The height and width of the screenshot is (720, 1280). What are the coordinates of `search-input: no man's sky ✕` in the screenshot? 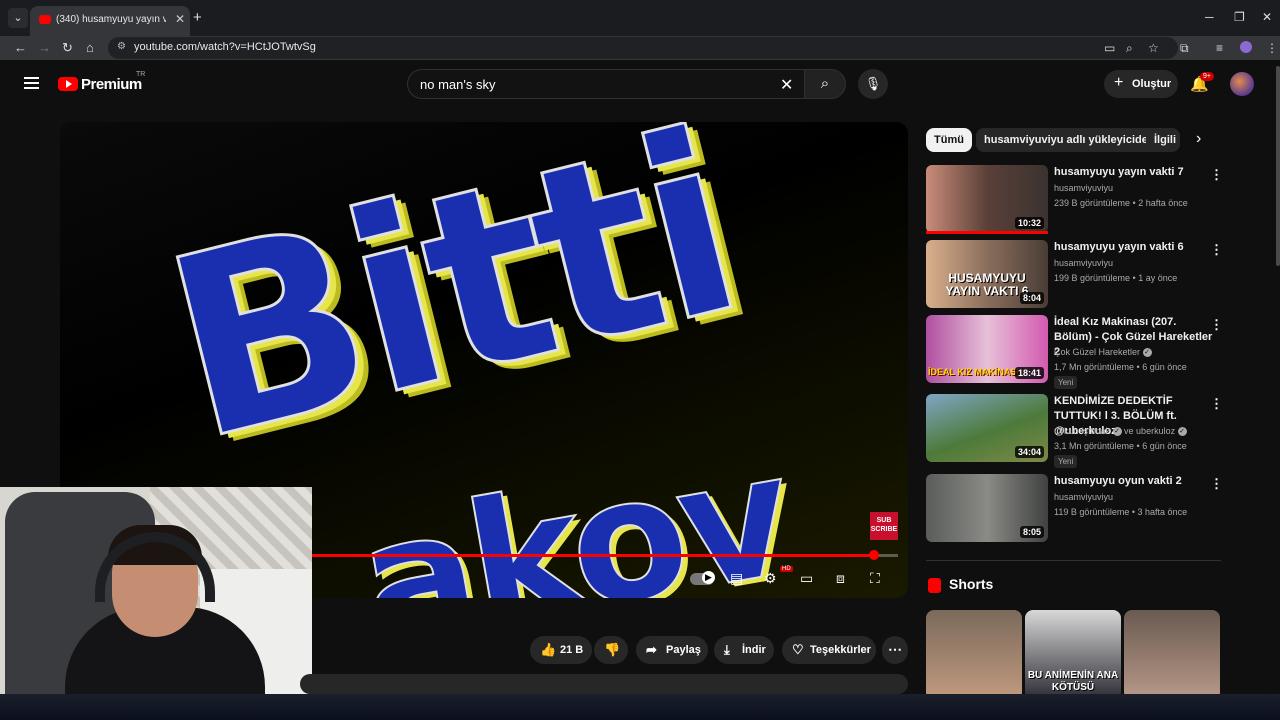 It's located at (606, 84).